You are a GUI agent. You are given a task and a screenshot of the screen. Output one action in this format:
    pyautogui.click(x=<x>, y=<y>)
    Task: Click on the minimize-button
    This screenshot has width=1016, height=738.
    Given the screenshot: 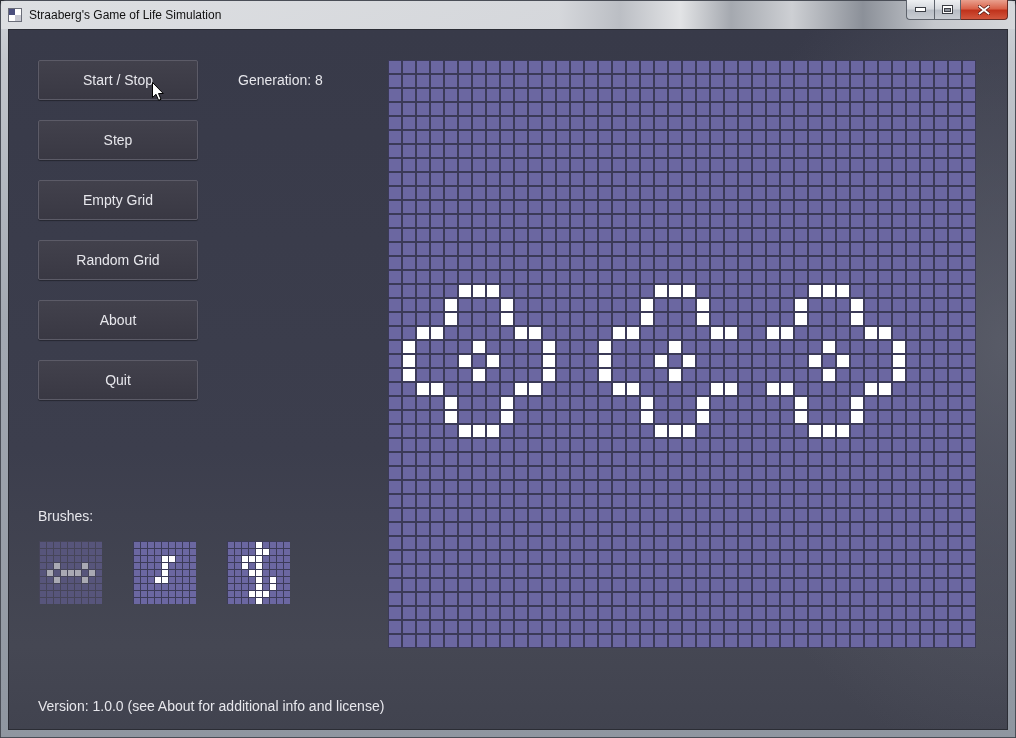 What is the action you would take?
    pyautogui.click(x=920, y=10)
    